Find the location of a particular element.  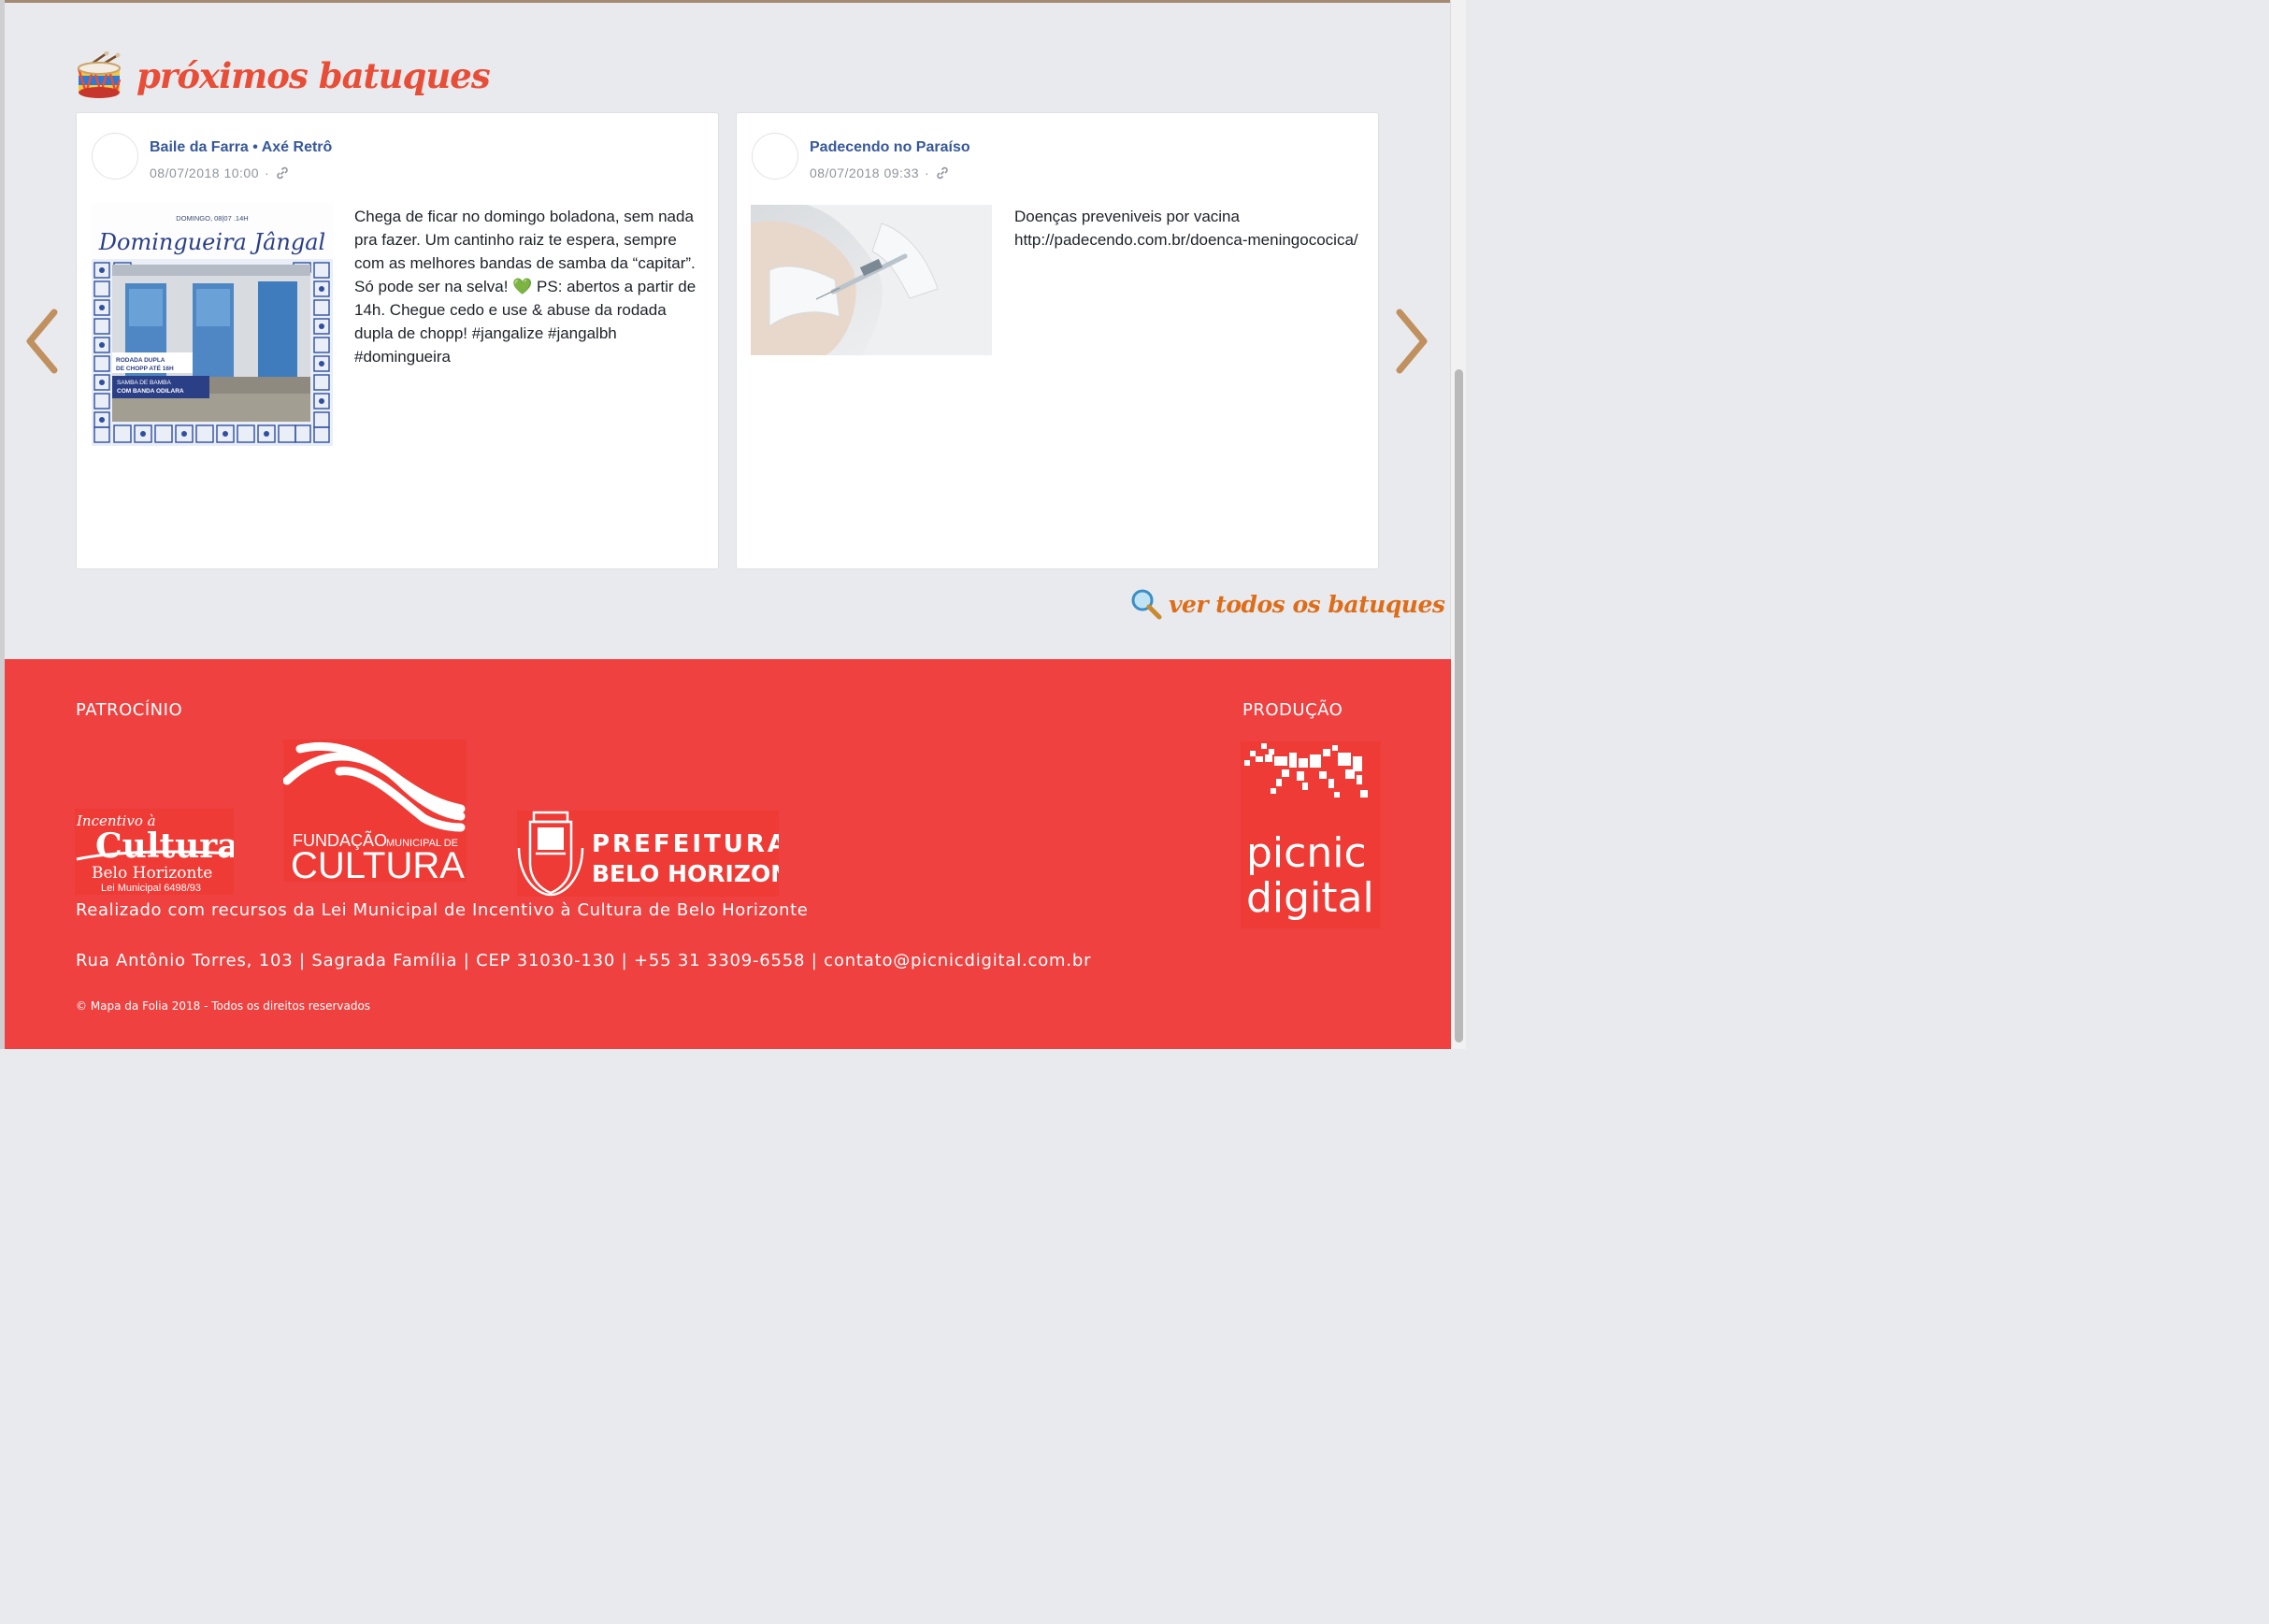

prefeitura-bh-logo: PREFEITURA BELO HORIZONTE is located at coordinates (648, 854).